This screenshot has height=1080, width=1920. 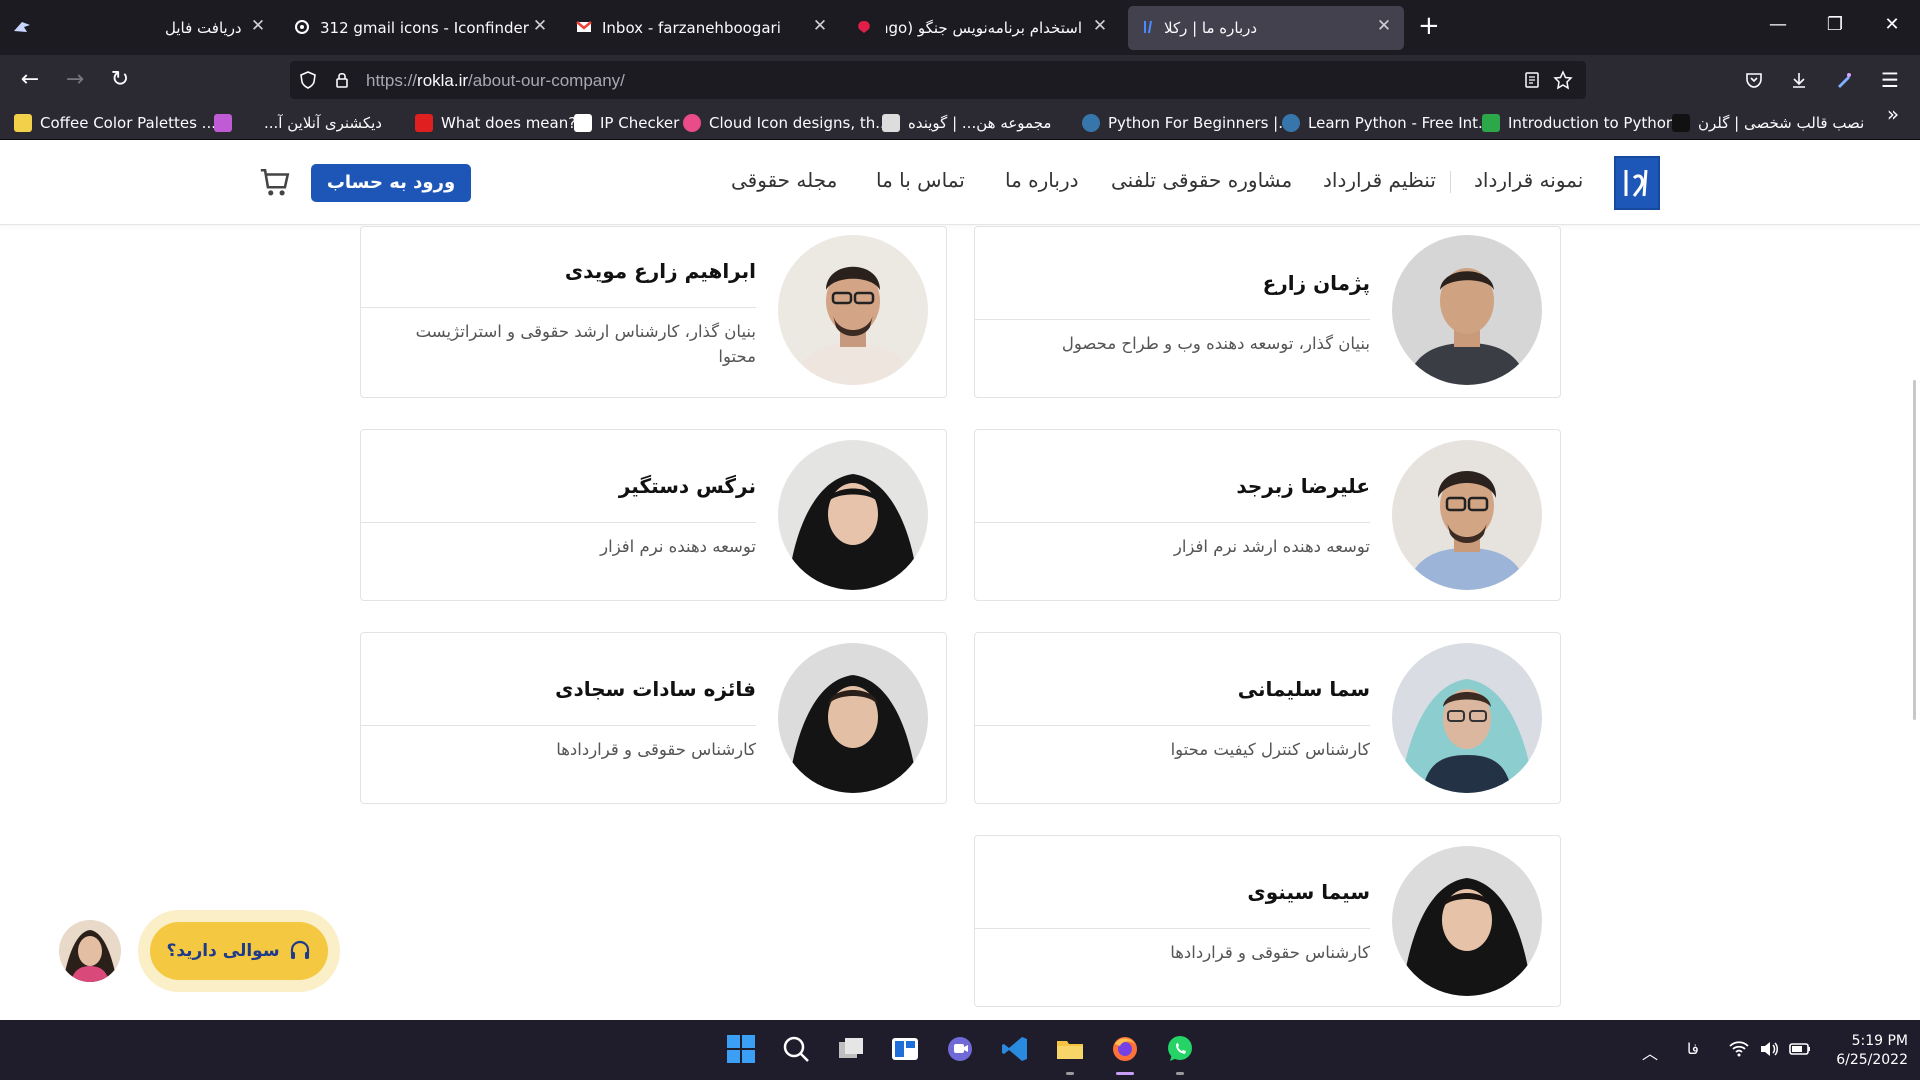 I want to click on support-avatar, so click(x=90, y=951).